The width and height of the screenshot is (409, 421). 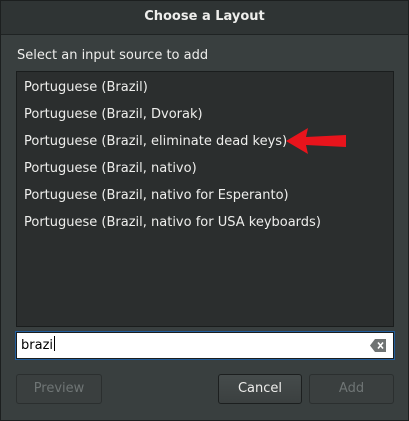 I want to click on title-bar: Choose a Layout, so click(x=204, y=18).